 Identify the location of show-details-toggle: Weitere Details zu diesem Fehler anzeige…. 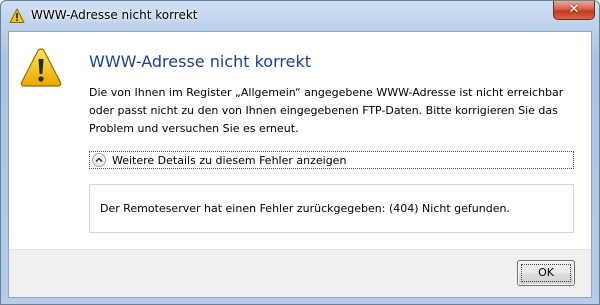
(331, 160).